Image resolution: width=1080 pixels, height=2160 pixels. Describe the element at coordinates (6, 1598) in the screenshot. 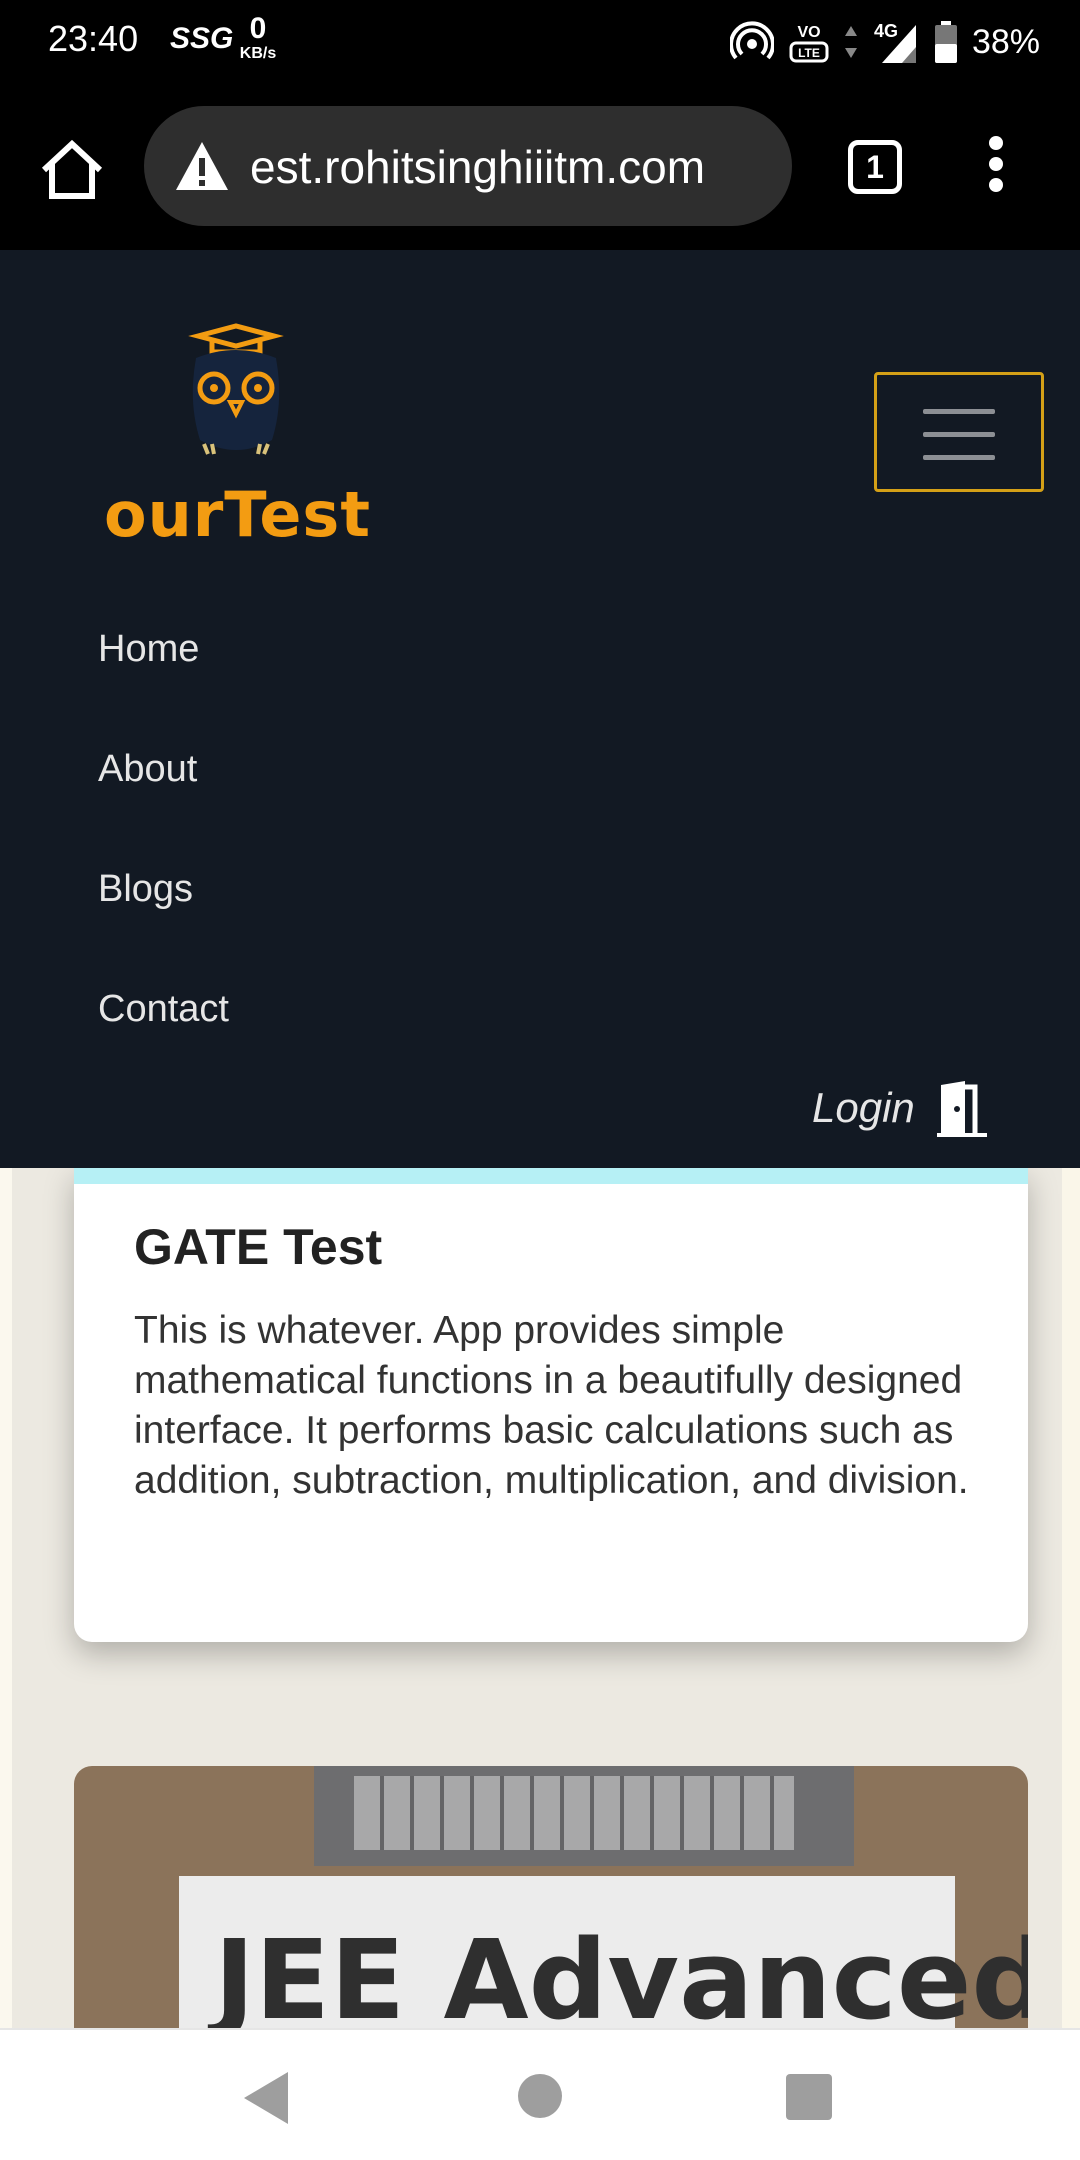

I see `page-edge-left` at that location.